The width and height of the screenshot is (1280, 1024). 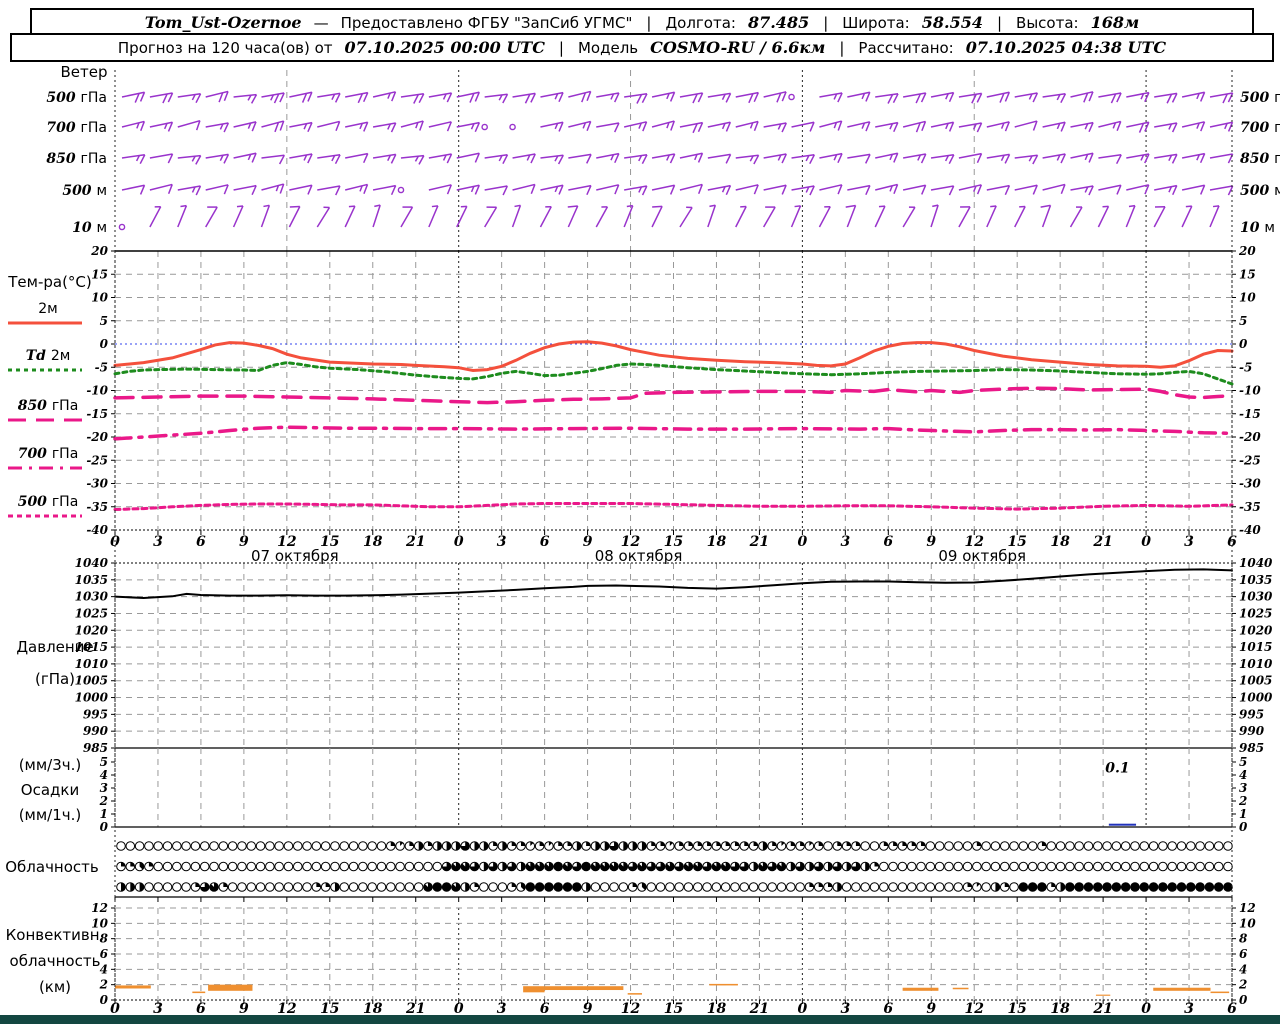 What do you see at coordinates (512, 127) in the screenshot?
I see `calm-wind-icon` at bounding box center [512, 127].